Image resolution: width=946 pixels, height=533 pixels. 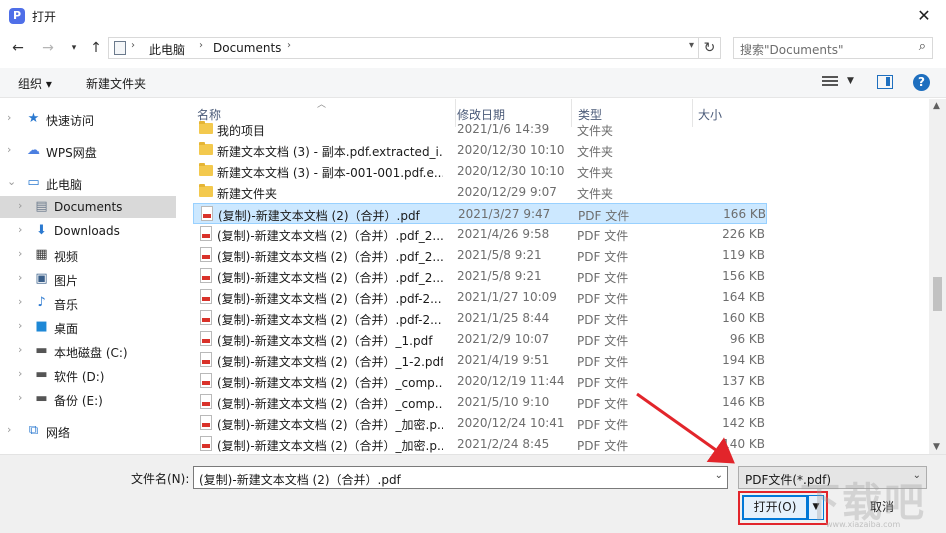 I want to click on sidebar-item-documents: › ▤ Documents, so click(x=88, y=207).